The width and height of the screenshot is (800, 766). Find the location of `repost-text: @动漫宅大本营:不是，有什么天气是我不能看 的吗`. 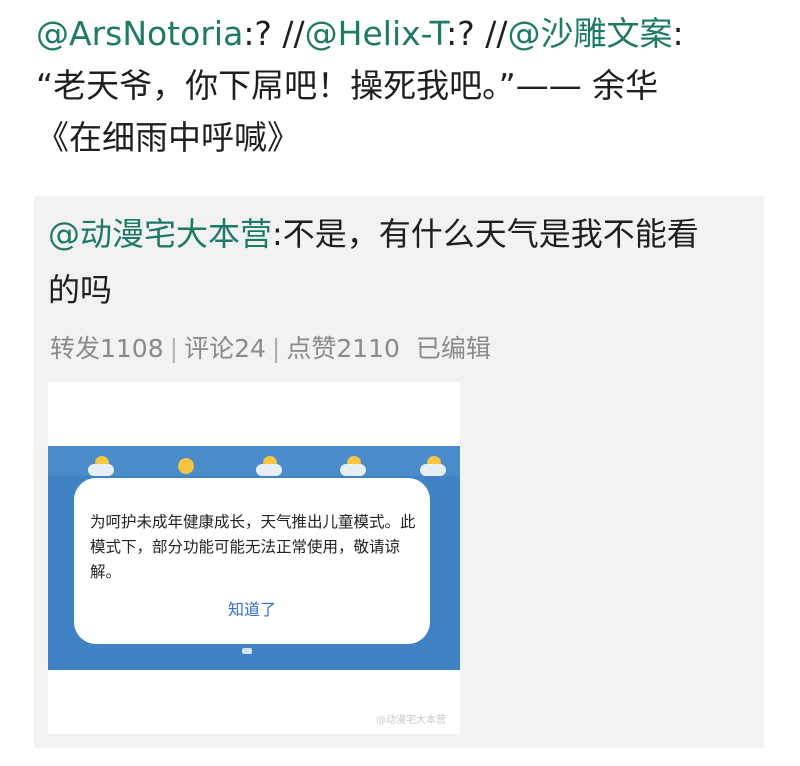

repost-text: @动漫宅大本营:不是，有什么天气是我不能看 的吗 is located at coordinates (398, 262).